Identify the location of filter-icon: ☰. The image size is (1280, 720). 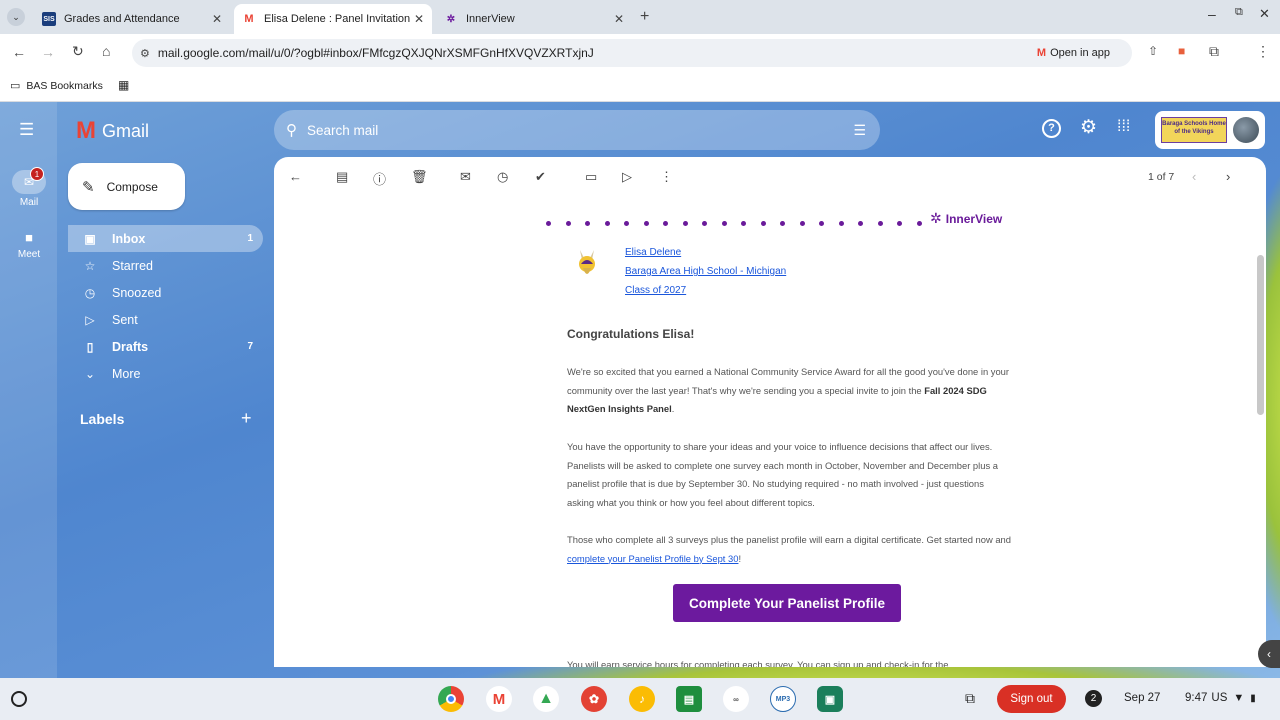
(859, 130).